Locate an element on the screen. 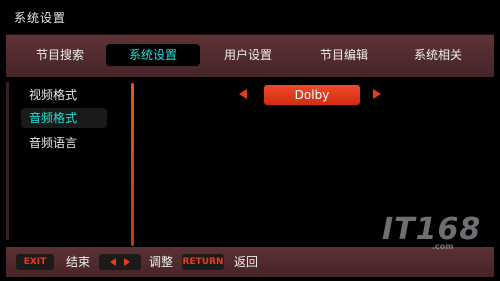 The image size is (500, 281). right-arrow-icon is located at coordinates (127, 261).